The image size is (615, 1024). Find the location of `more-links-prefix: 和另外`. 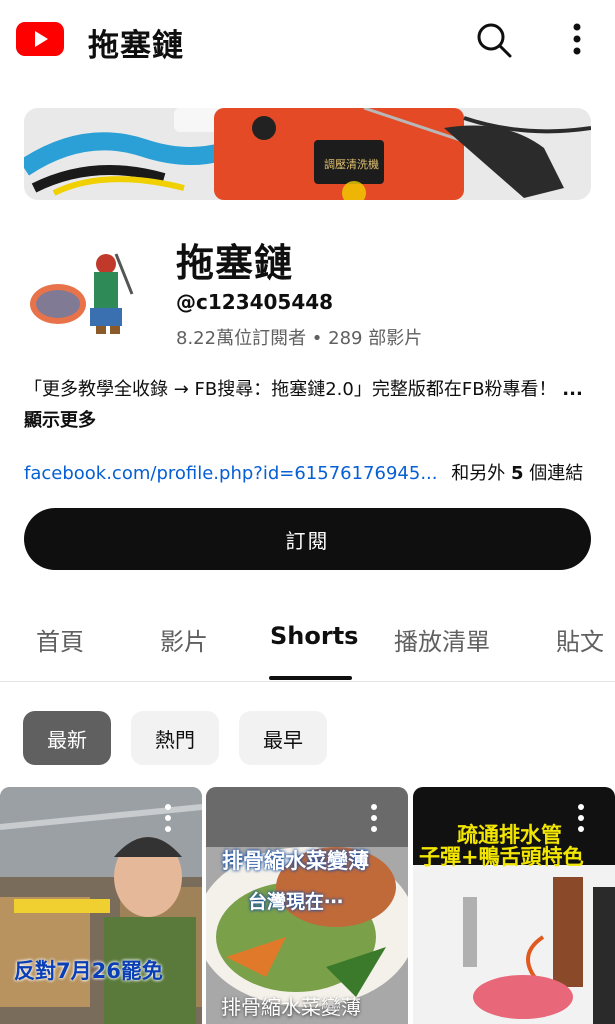

more-links-prefix: 和另外 is located at coordinates (478, 473).